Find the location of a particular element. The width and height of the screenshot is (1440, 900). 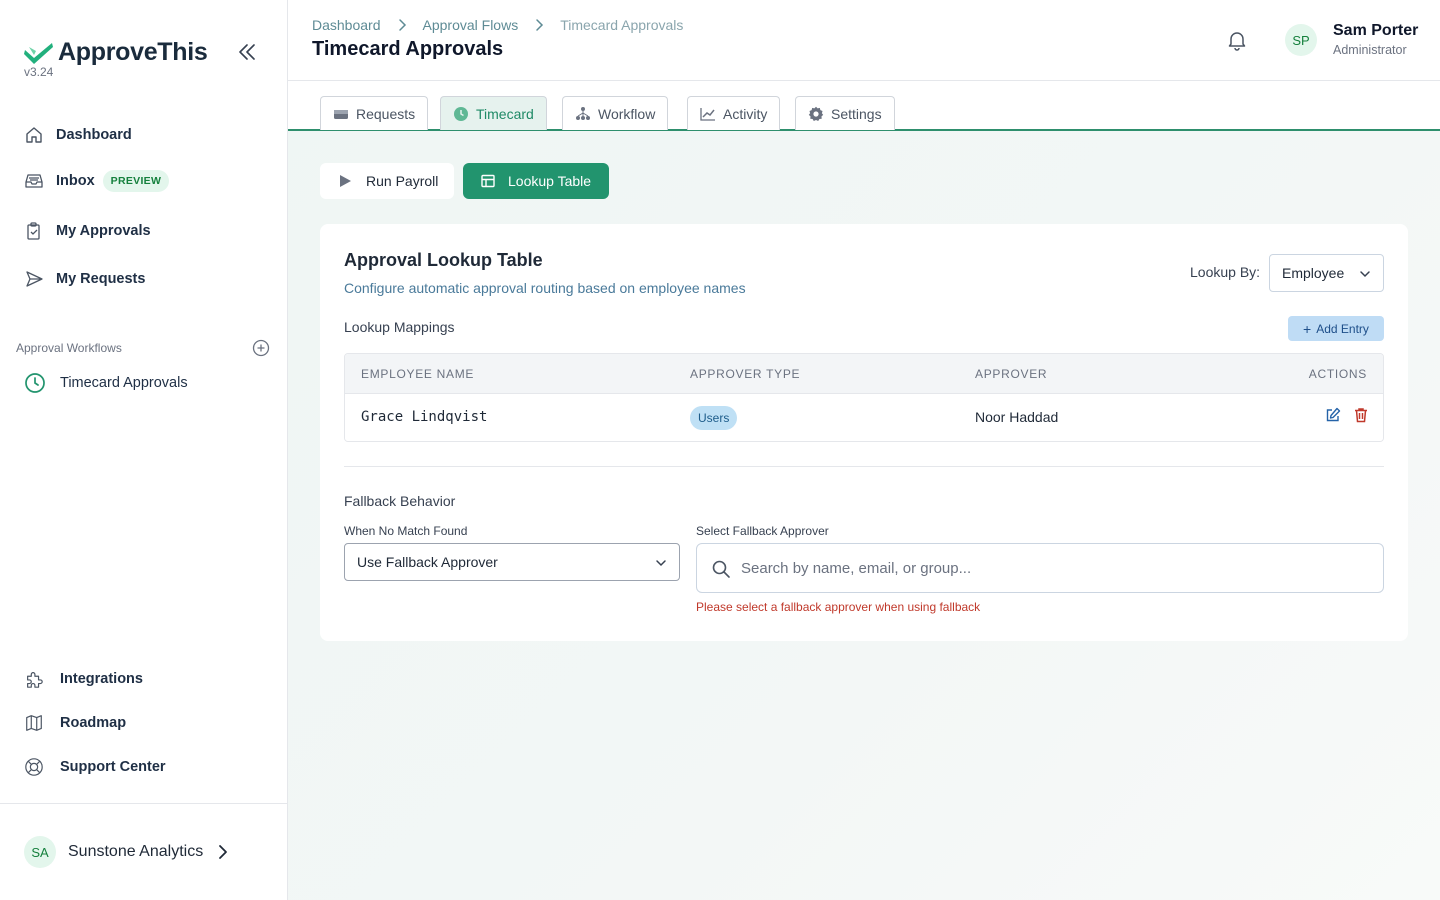

add-workflow-icon is located at coordinates (261, 348).